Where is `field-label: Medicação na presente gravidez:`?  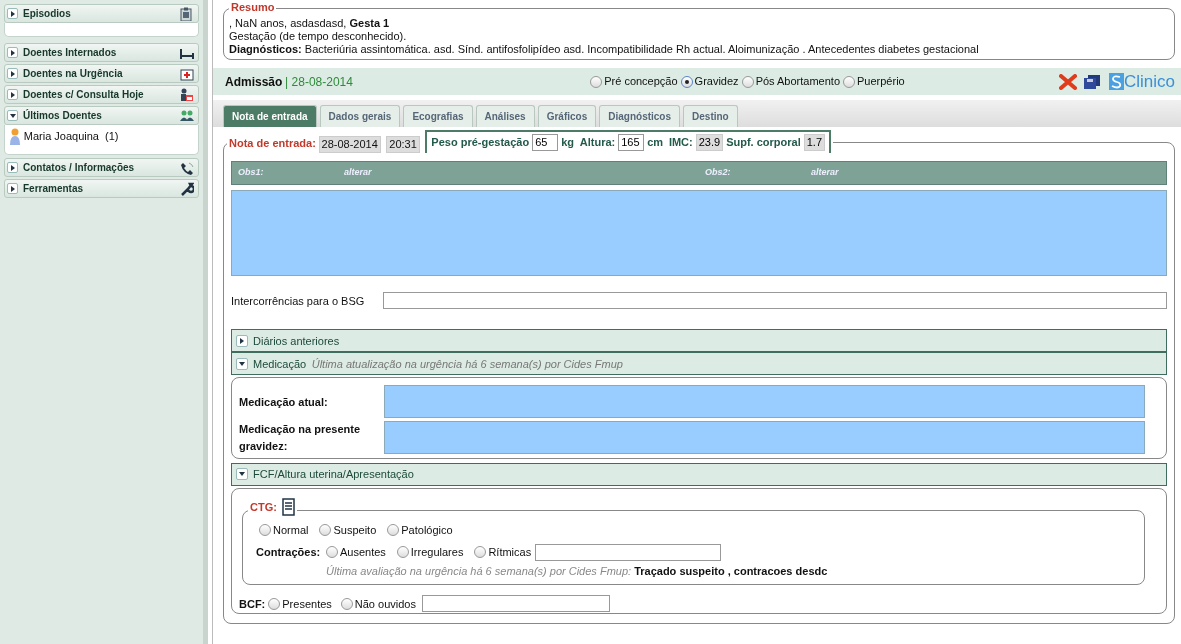
field-label: Medicação na presente gravidez: is located at coordinates (300, 438).